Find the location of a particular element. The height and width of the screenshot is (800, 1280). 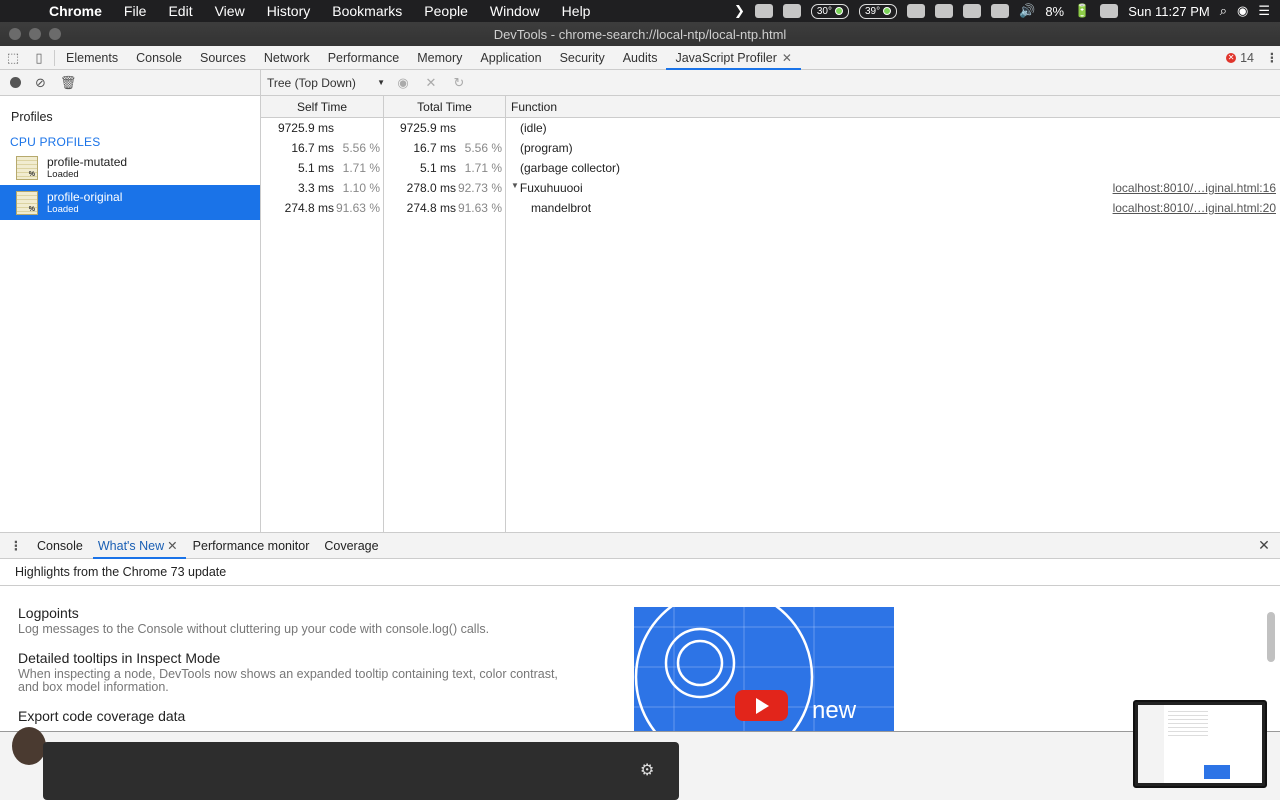

menu-app: Chrome is located at coordinates (75, 11).